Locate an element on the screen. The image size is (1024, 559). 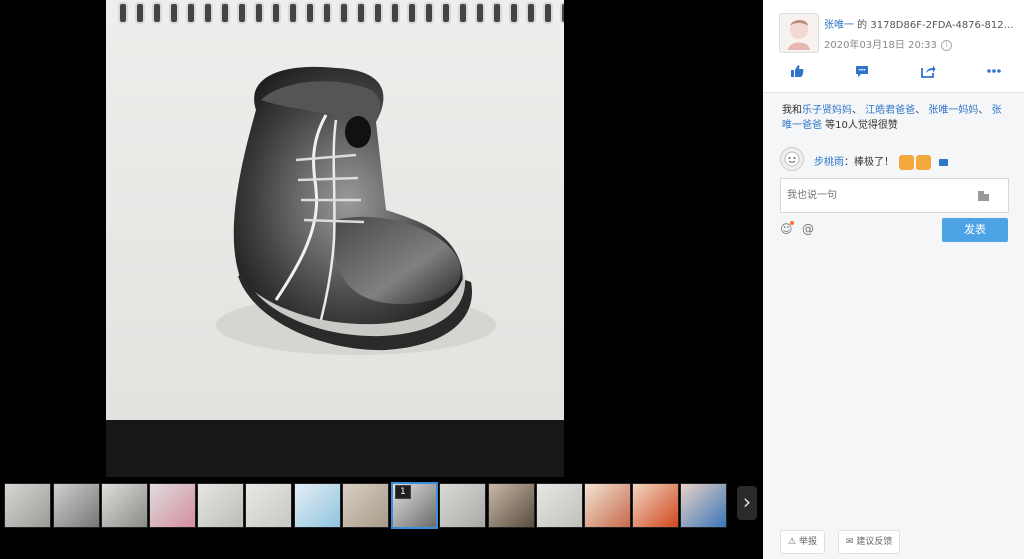
notification-dot-icon is located at coordinates (792, 223).